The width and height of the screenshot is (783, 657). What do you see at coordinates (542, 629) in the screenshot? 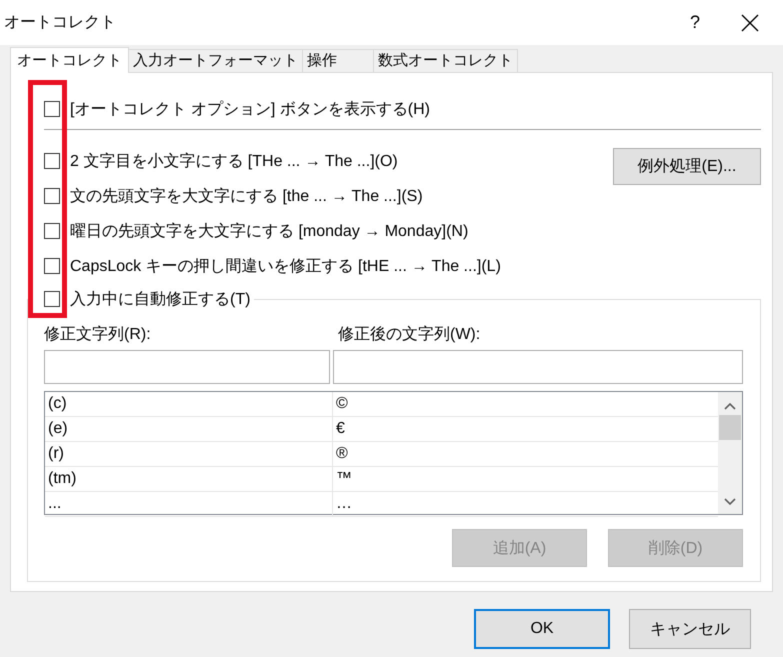
I see `ok-button: OK` at bounding box center [542, 629].